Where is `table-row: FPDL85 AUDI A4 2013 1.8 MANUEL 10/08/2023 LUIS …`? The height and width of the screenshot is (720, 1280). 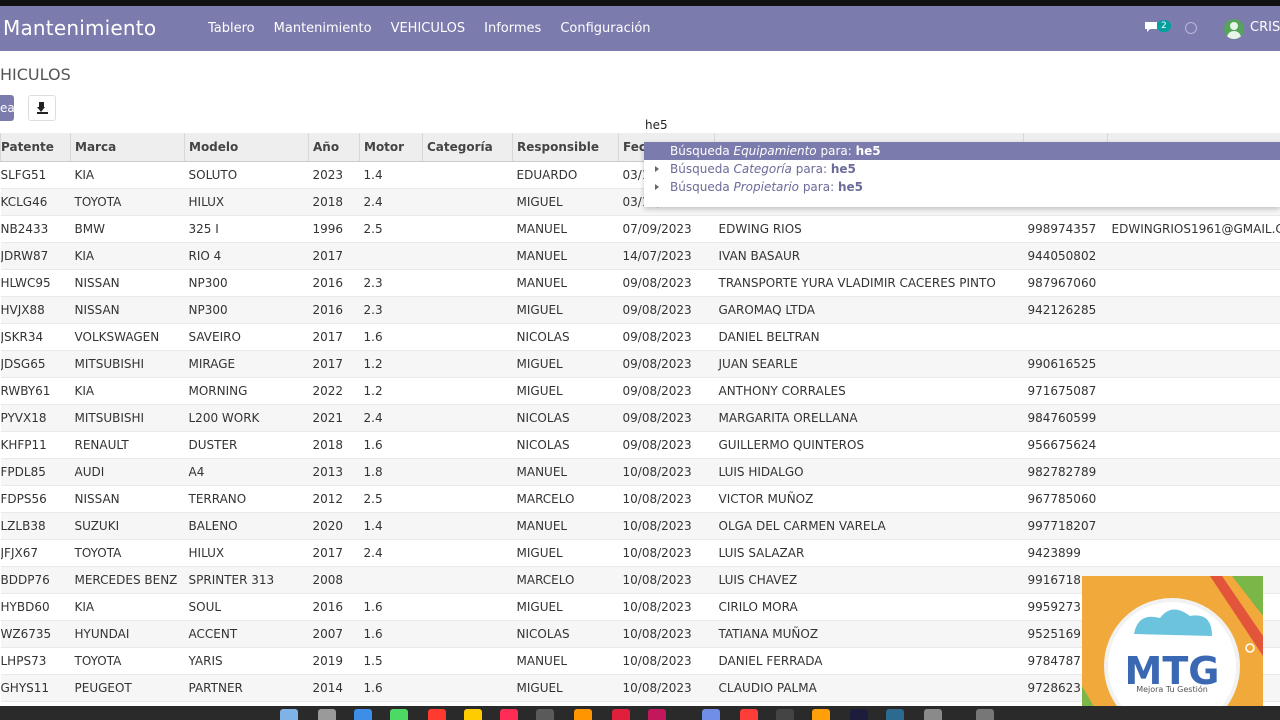 table-row: FPDL85 AUDI A4 2013 1.8 MANUEL 10/08/2023 LUIS … is located at coordinates (640, 472).